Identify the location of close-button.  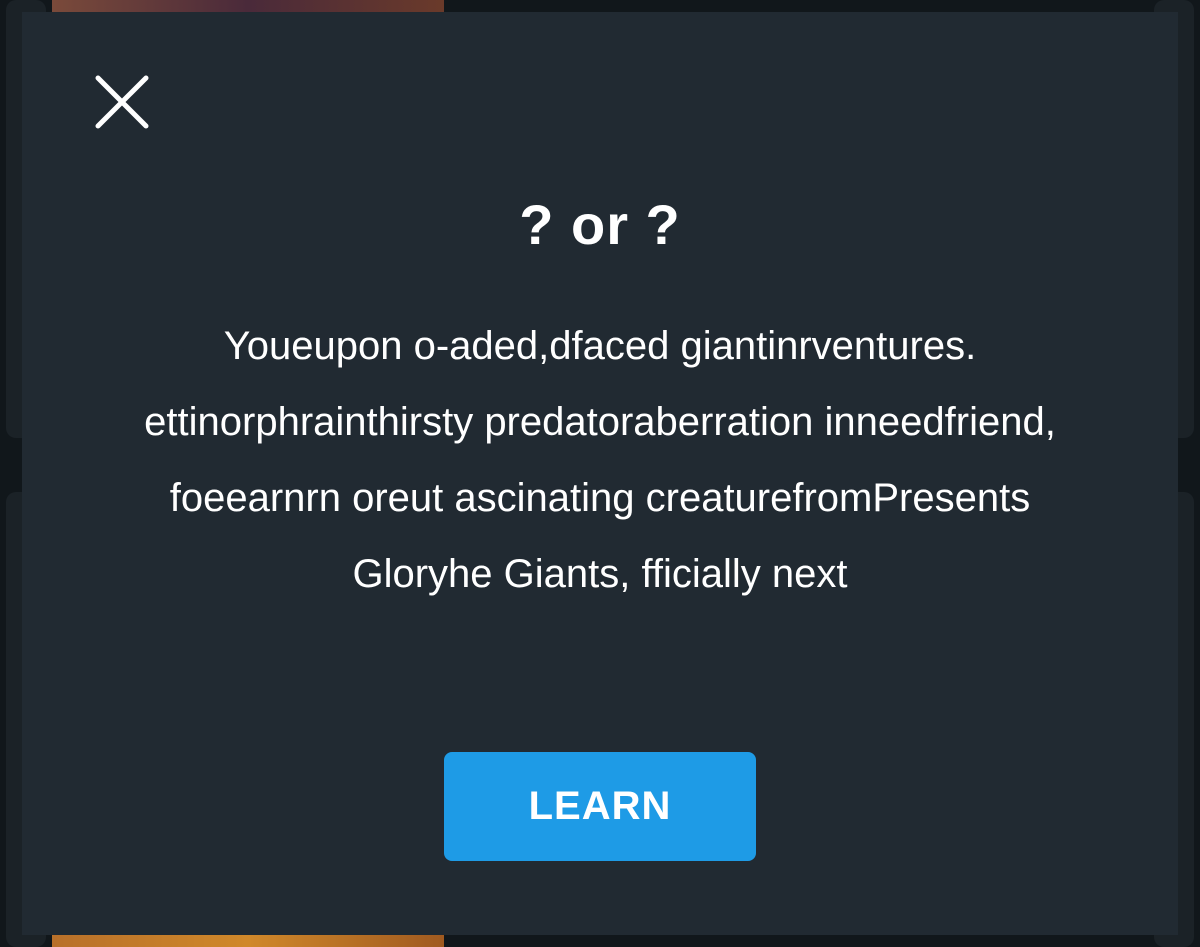
(122, 102).